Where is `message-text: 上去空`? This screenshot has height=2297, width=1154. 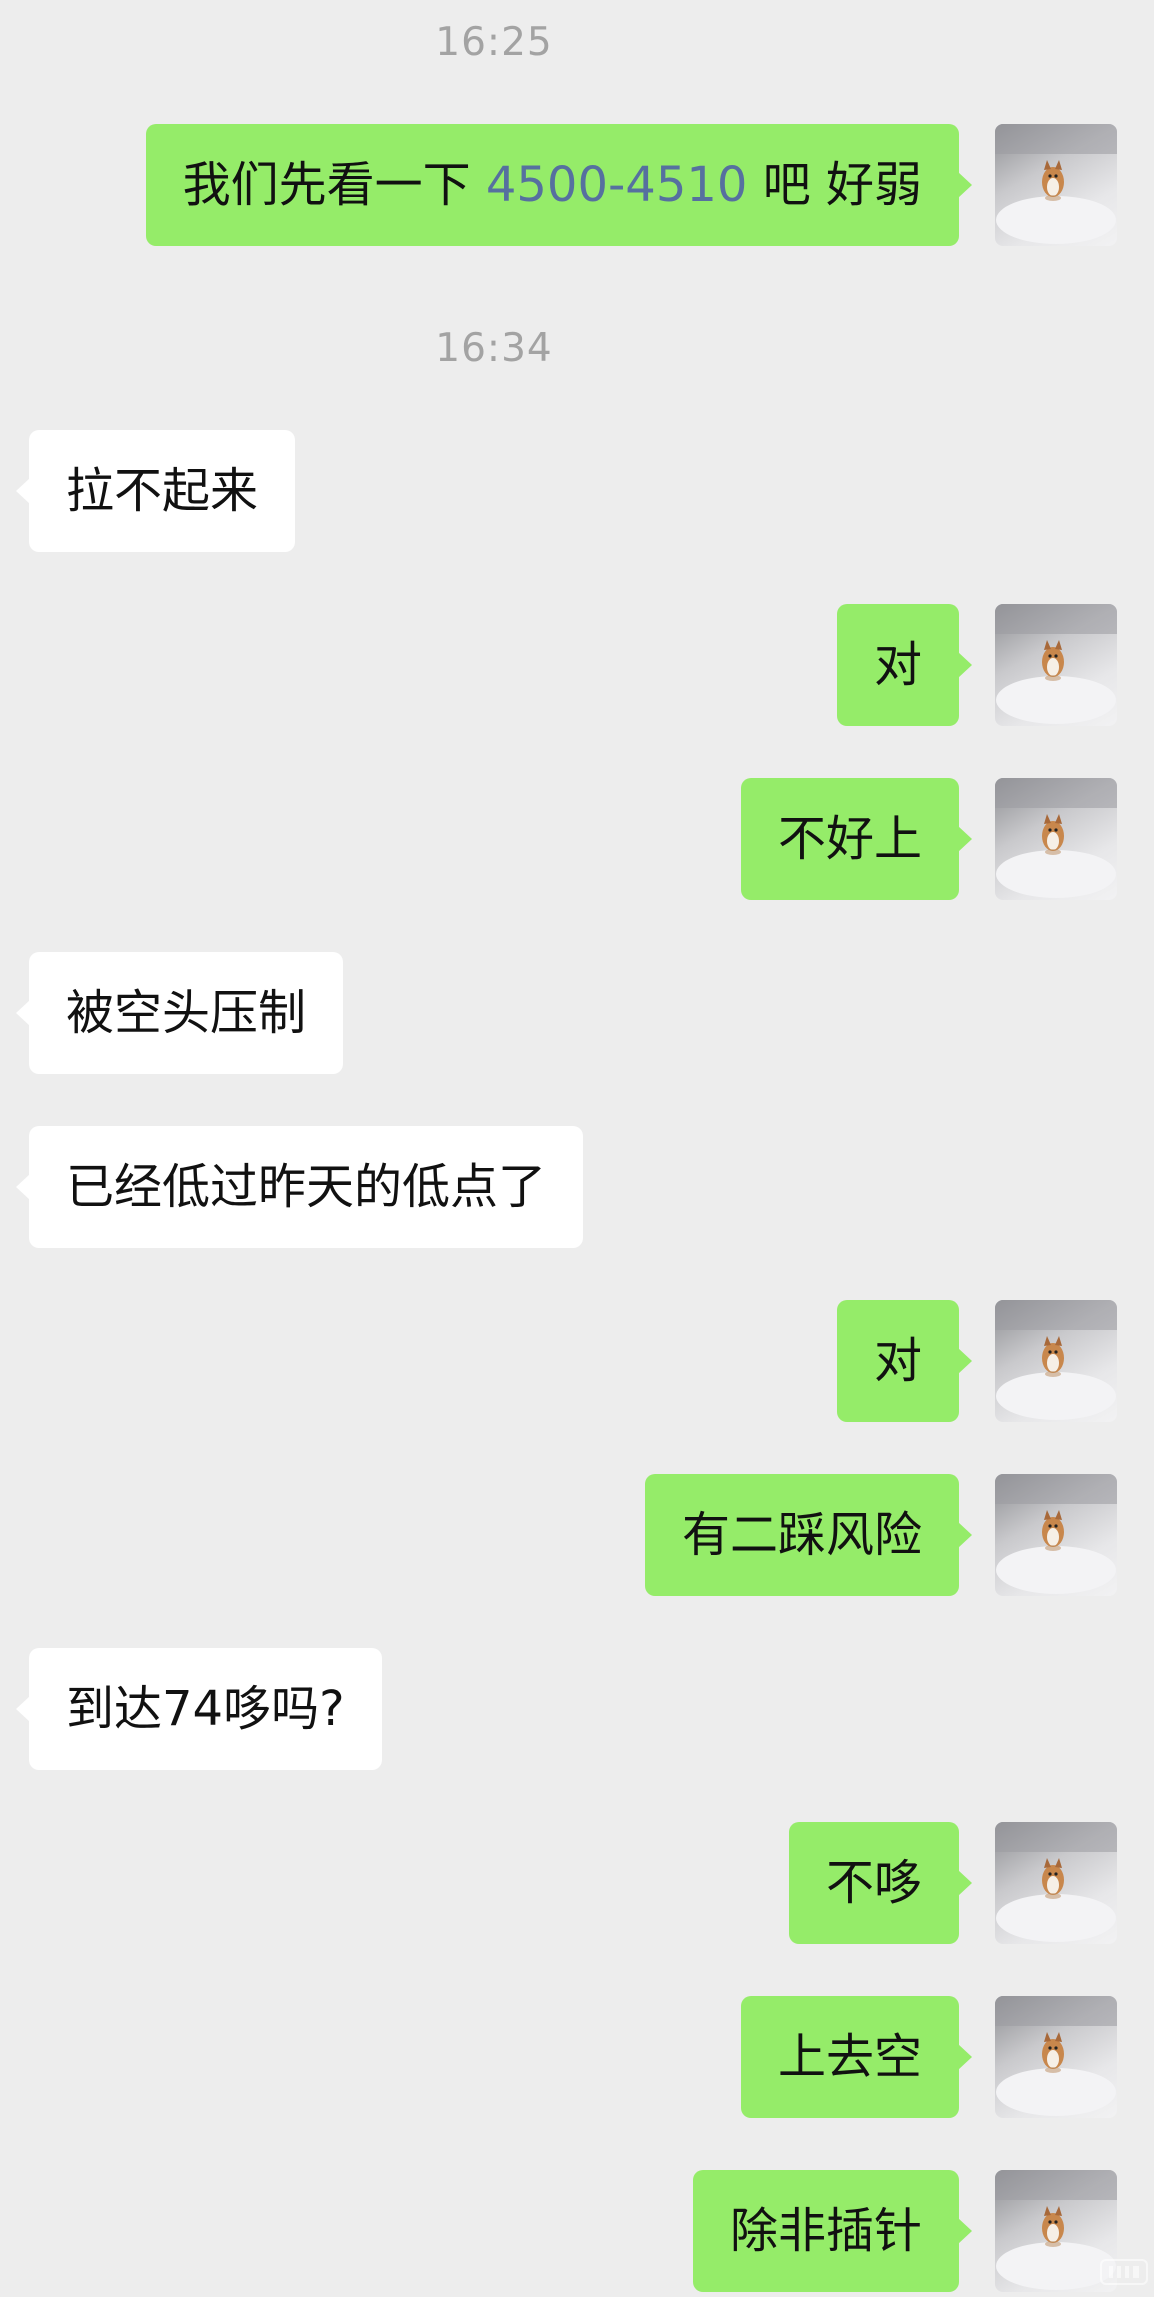
message-text: 上去空 is located at coordinates (849, 2057).